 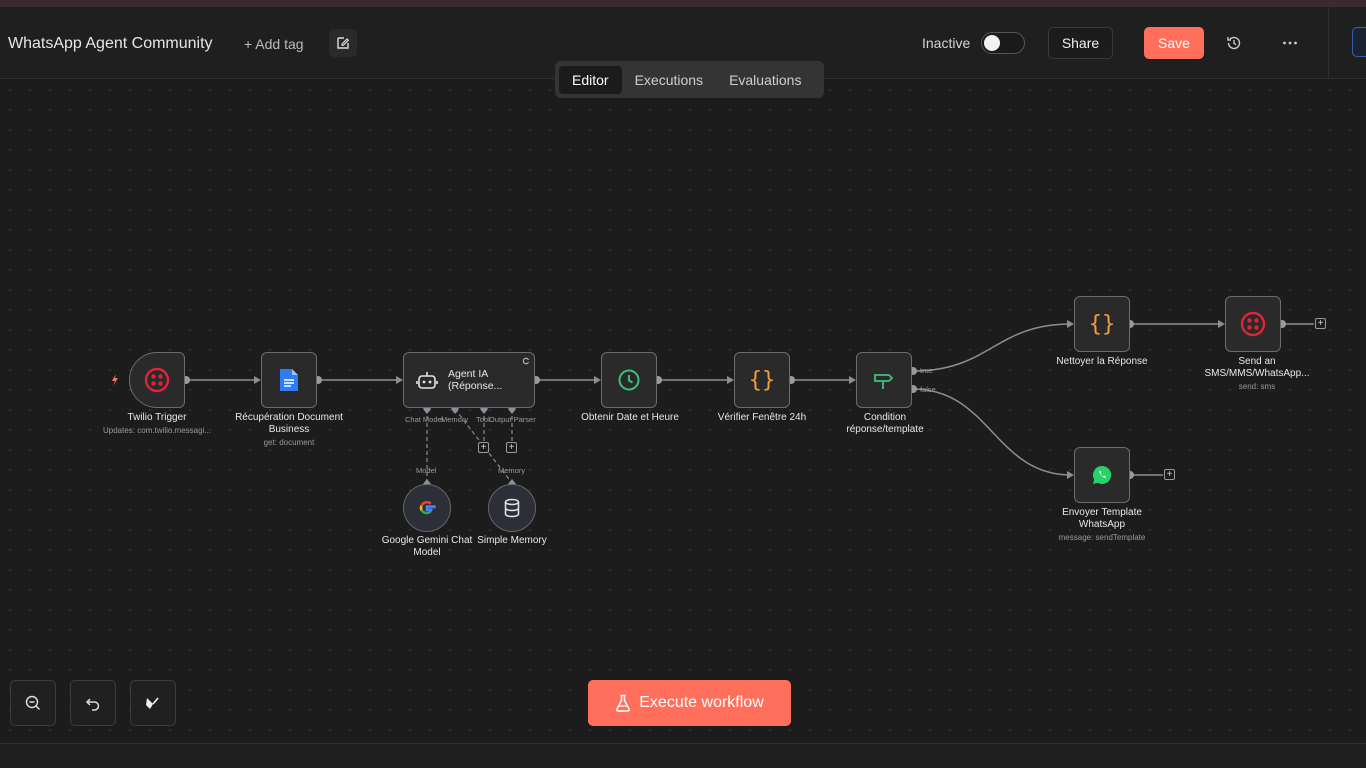 What do you see at coordinates (427, 380) in the screenshot?
I see `robot-icon` at bounding box center [427, 380].